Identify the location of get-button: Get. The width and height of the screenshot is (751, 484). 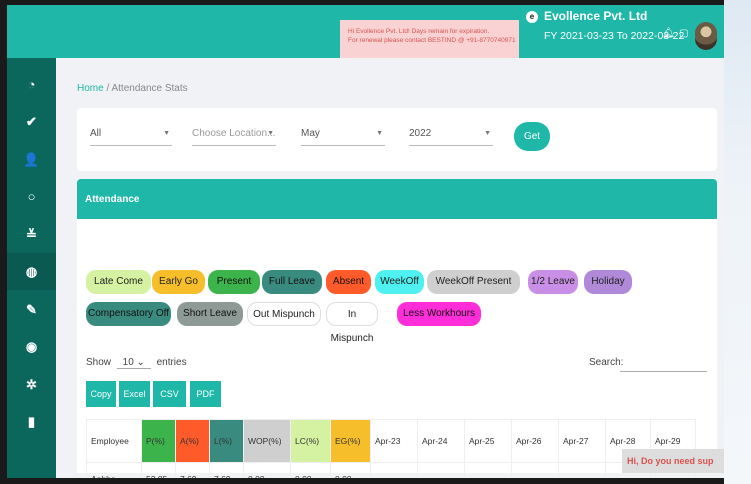
(532, 136).